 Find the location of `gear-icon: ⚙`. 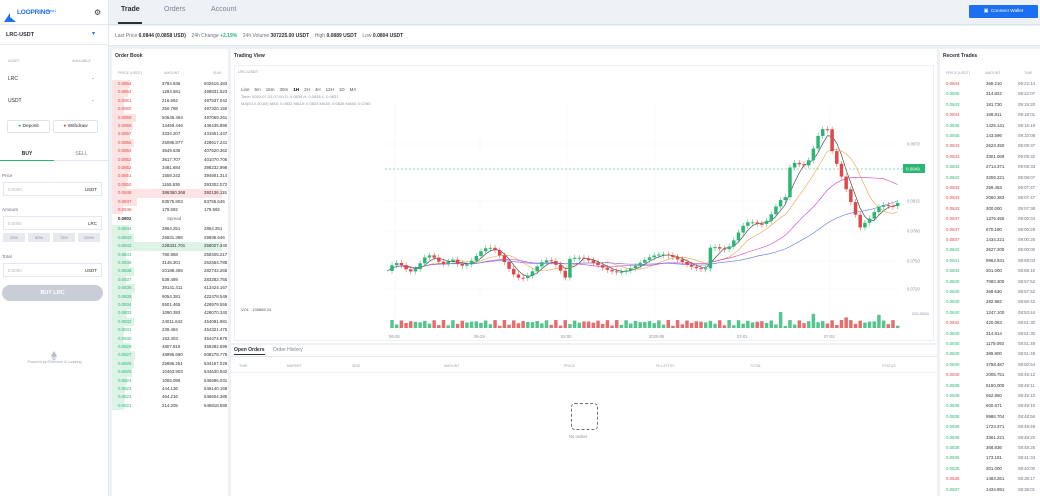

gear-icon: ⚙ is located at coordinates (97, 13).